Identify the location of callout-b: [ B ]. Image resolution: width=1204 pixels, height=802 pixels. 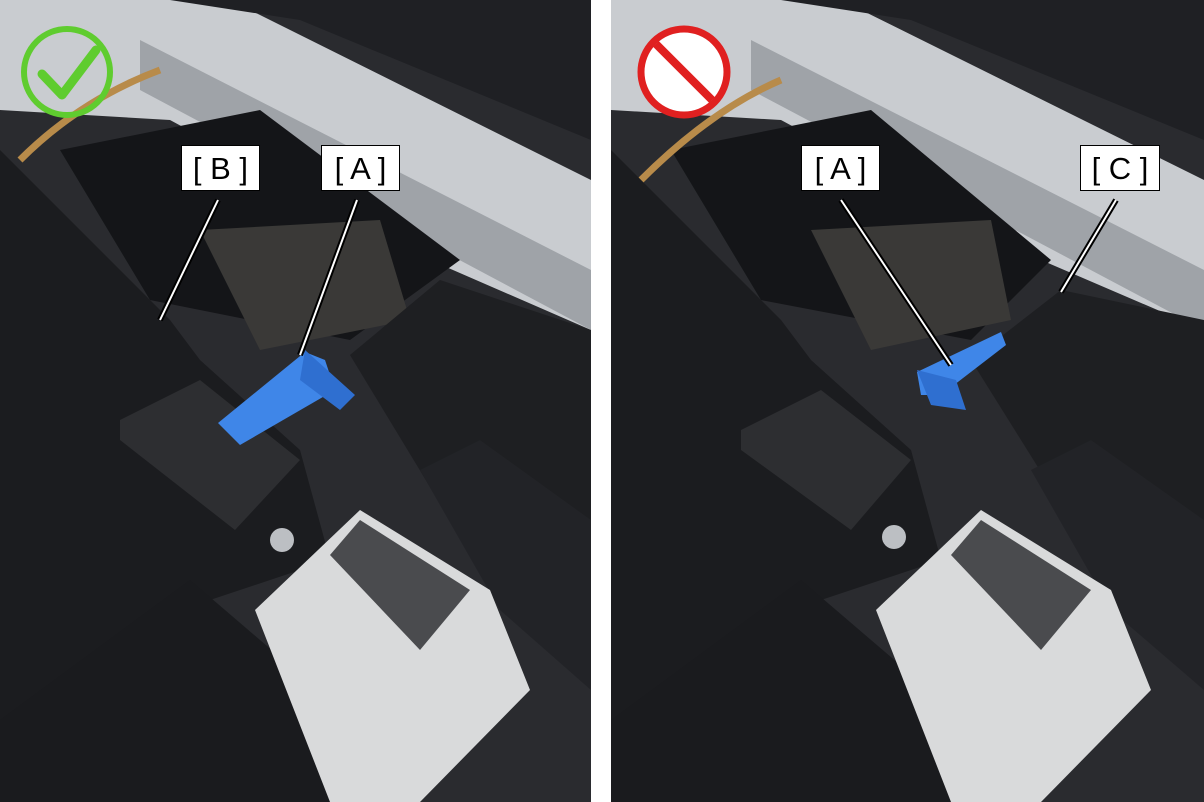
(220, 168).